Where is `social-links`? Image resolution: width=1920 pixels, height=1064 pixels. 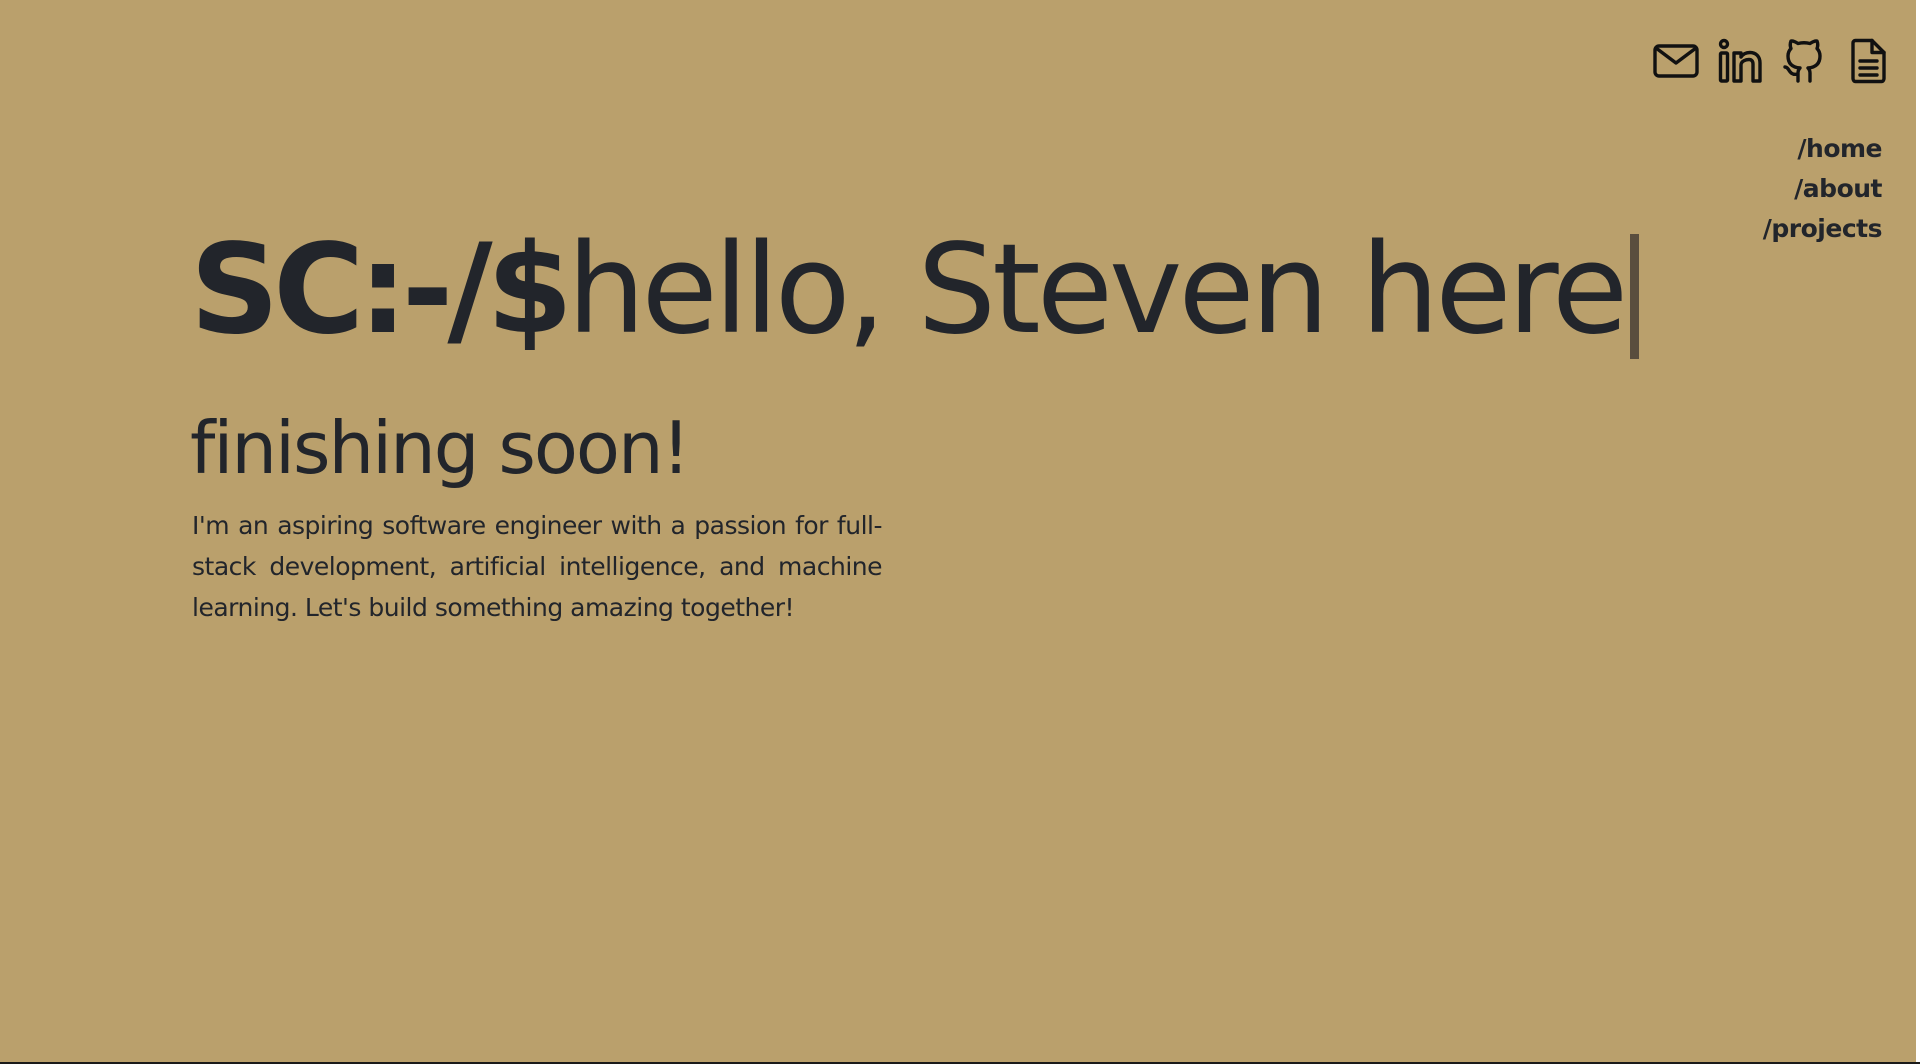 social-links is located at coordinates (1772, 61).